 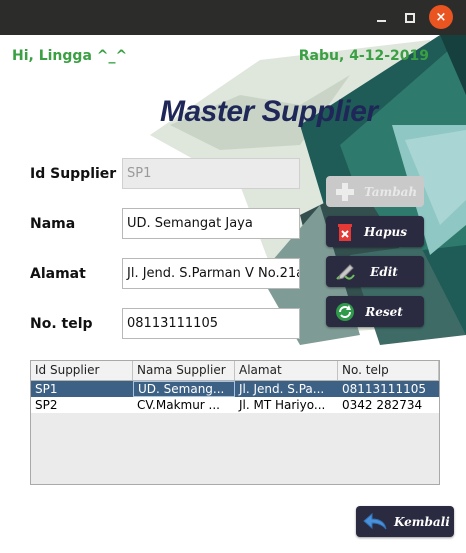 I want to click on kembali-button: Kembali, so click(x=405, y=521).